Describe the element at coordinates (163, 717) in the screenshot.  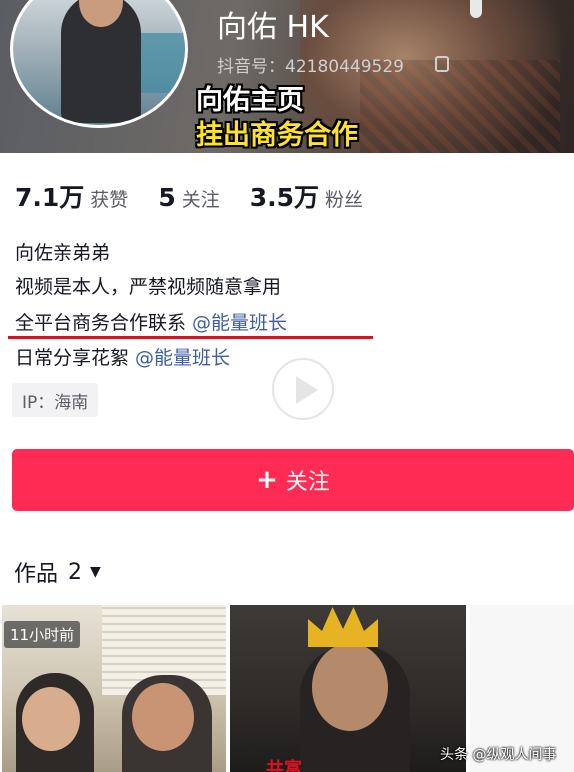
I see `thumbnail-person-2-head` at that location.